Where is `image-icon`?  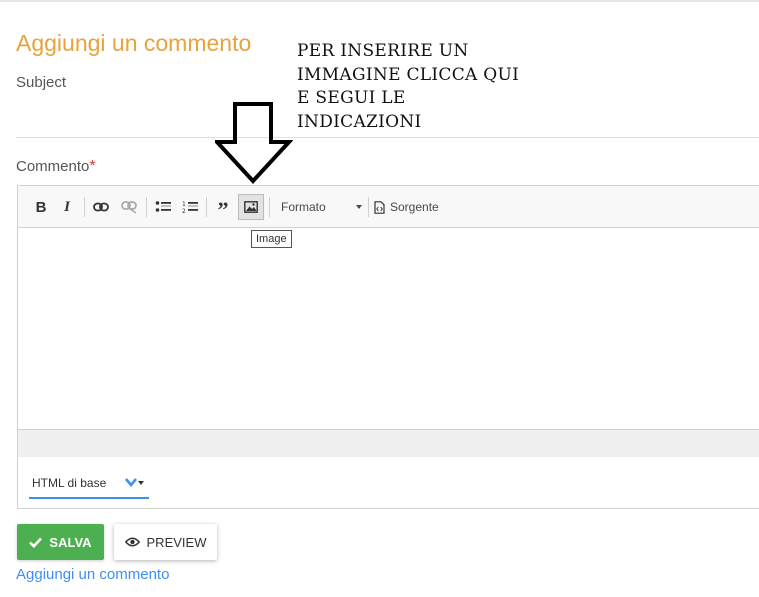 image-icon is located at coordinates (251, 207).